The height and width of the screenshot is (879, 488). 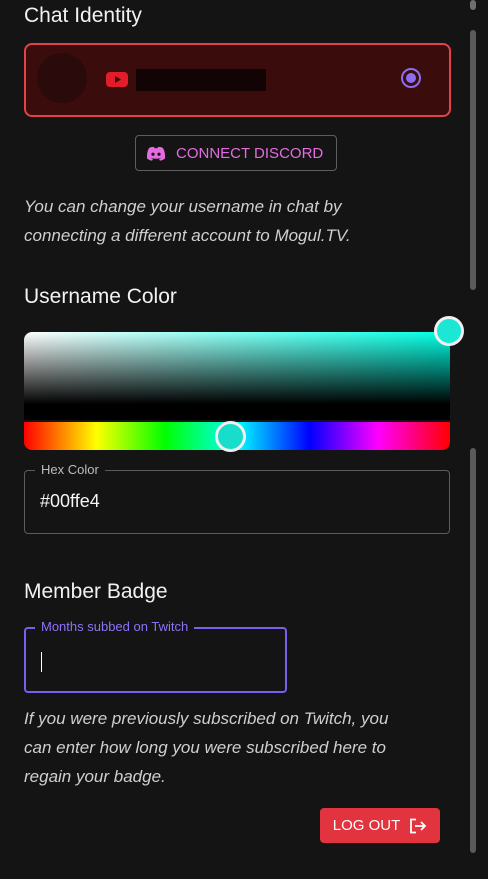 I want to click on radio-dot, so click(x=411, y=78).